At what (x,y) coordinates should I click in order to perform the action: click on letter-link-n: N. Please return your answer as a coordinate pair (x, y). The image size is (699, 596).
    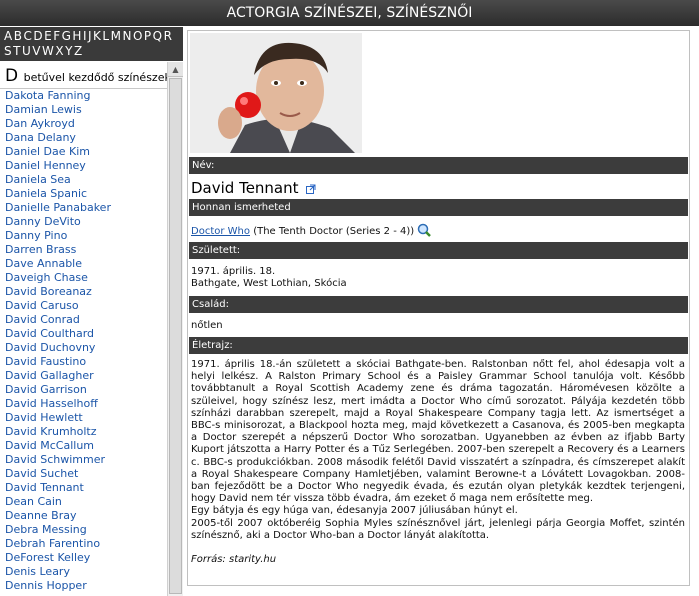
    Looking at the image, I should click on (126, 36).